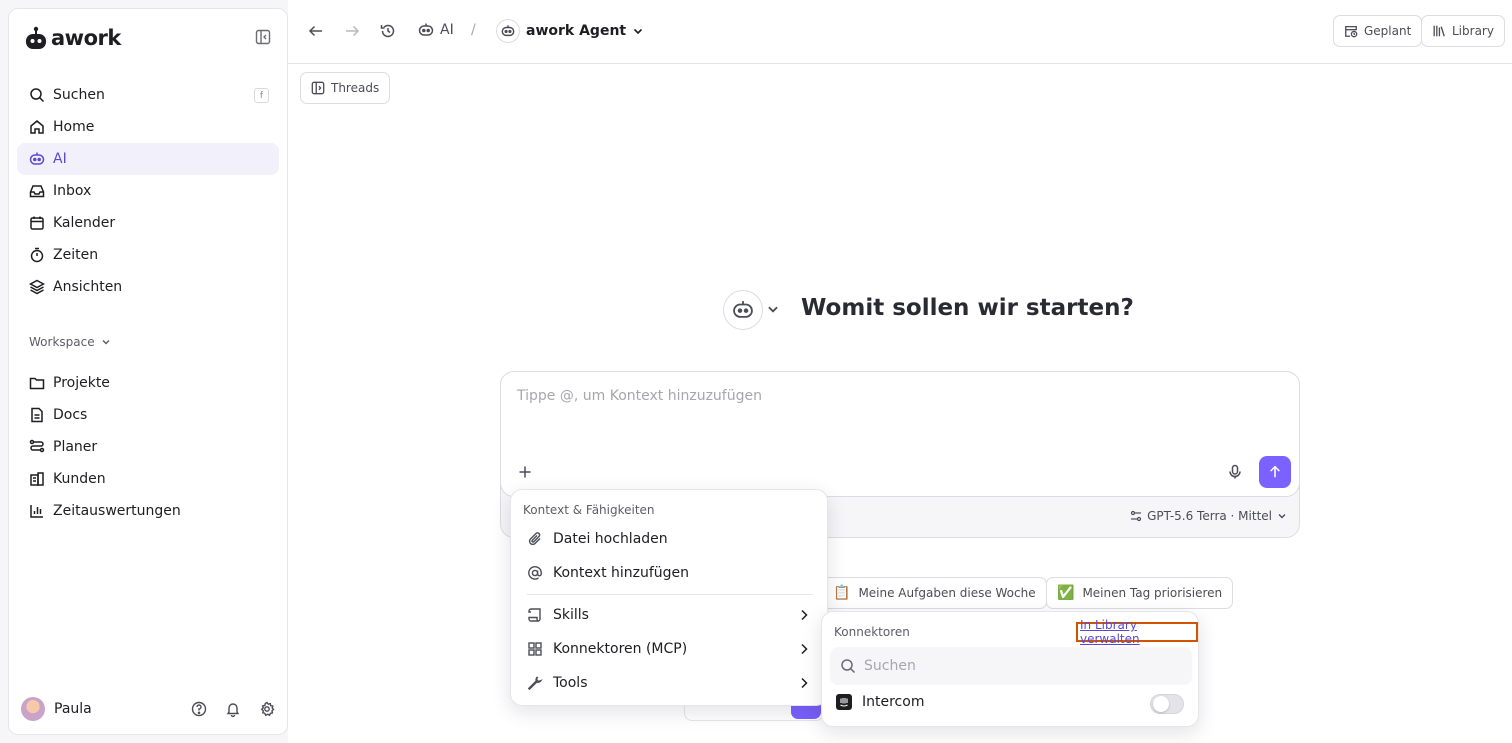 The height and width of the screenshot is (743, 1512). I want to click on toggle-knob, so click(1161, 704).